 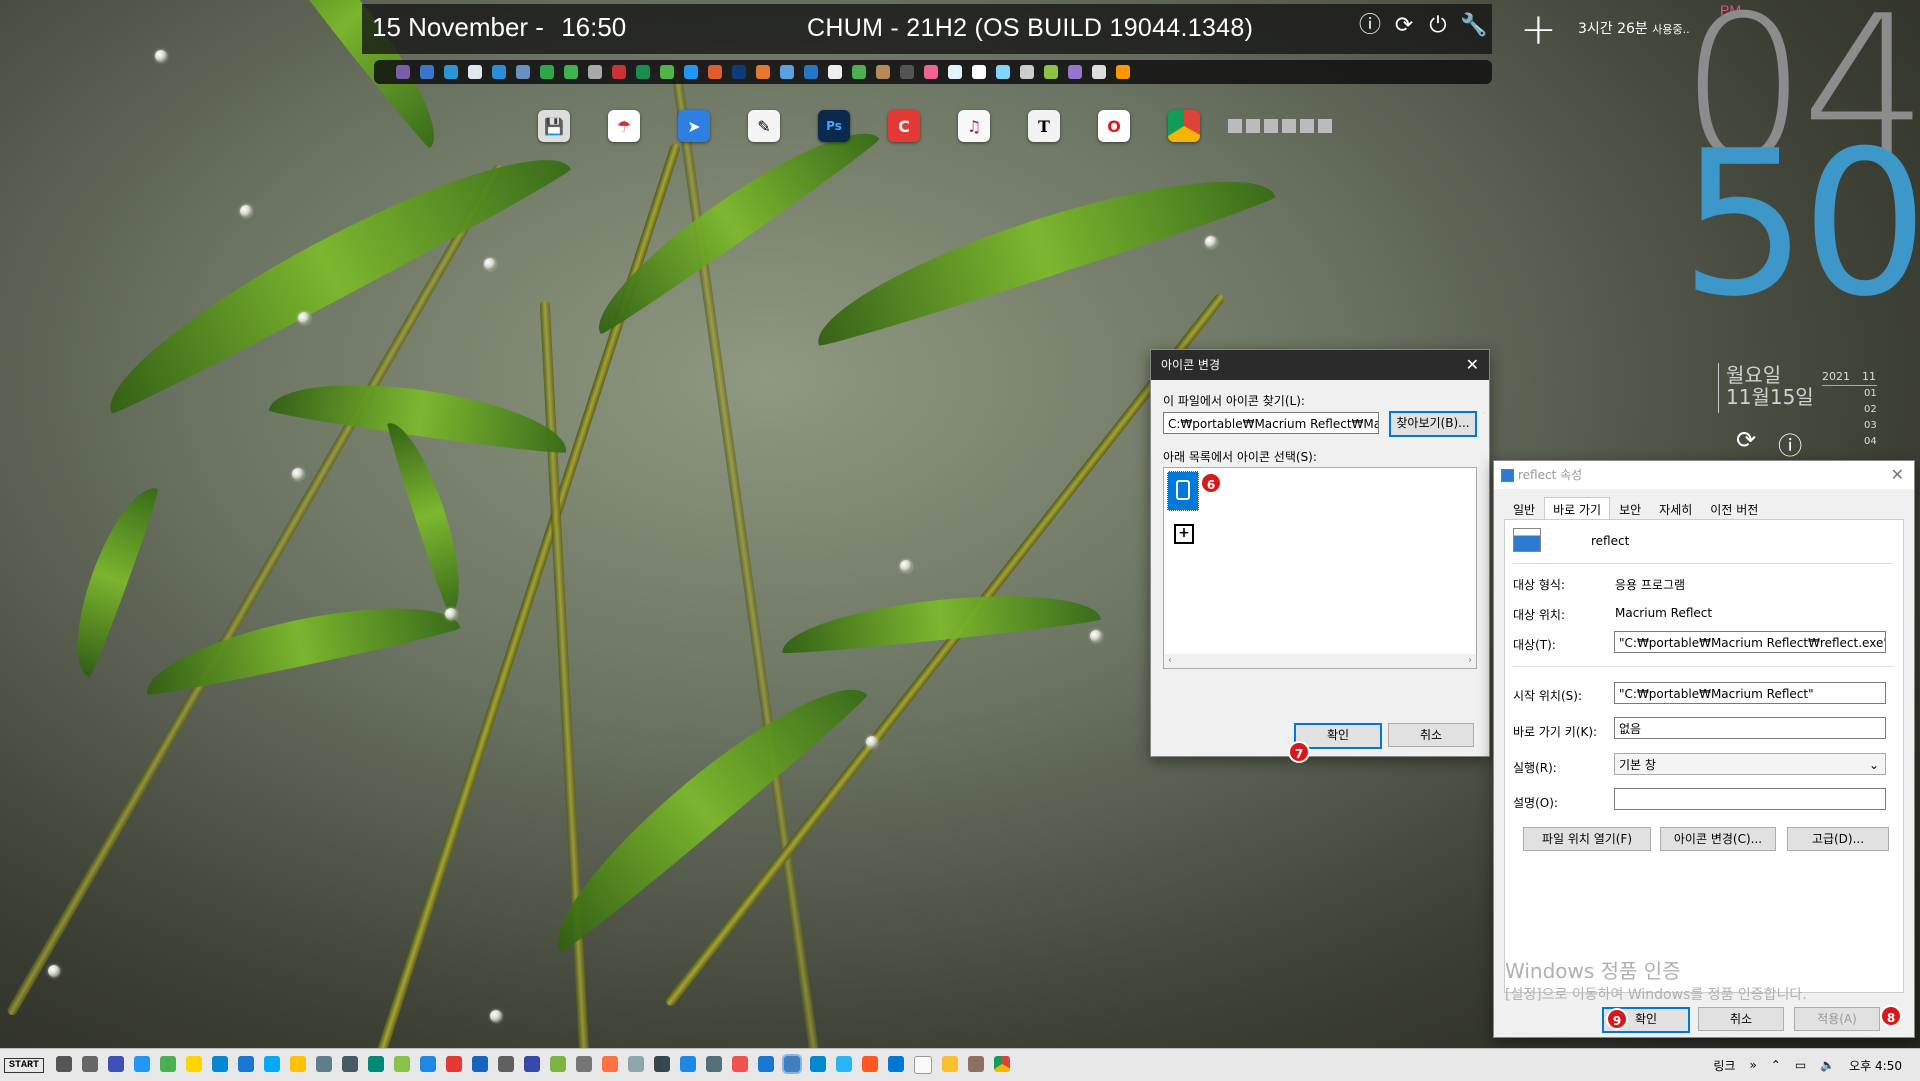 What do you see at coordinates (1837, 1019) in the screenshot?
I see `apply-button: 적용(A)` at bounding box center [1837, 1019].